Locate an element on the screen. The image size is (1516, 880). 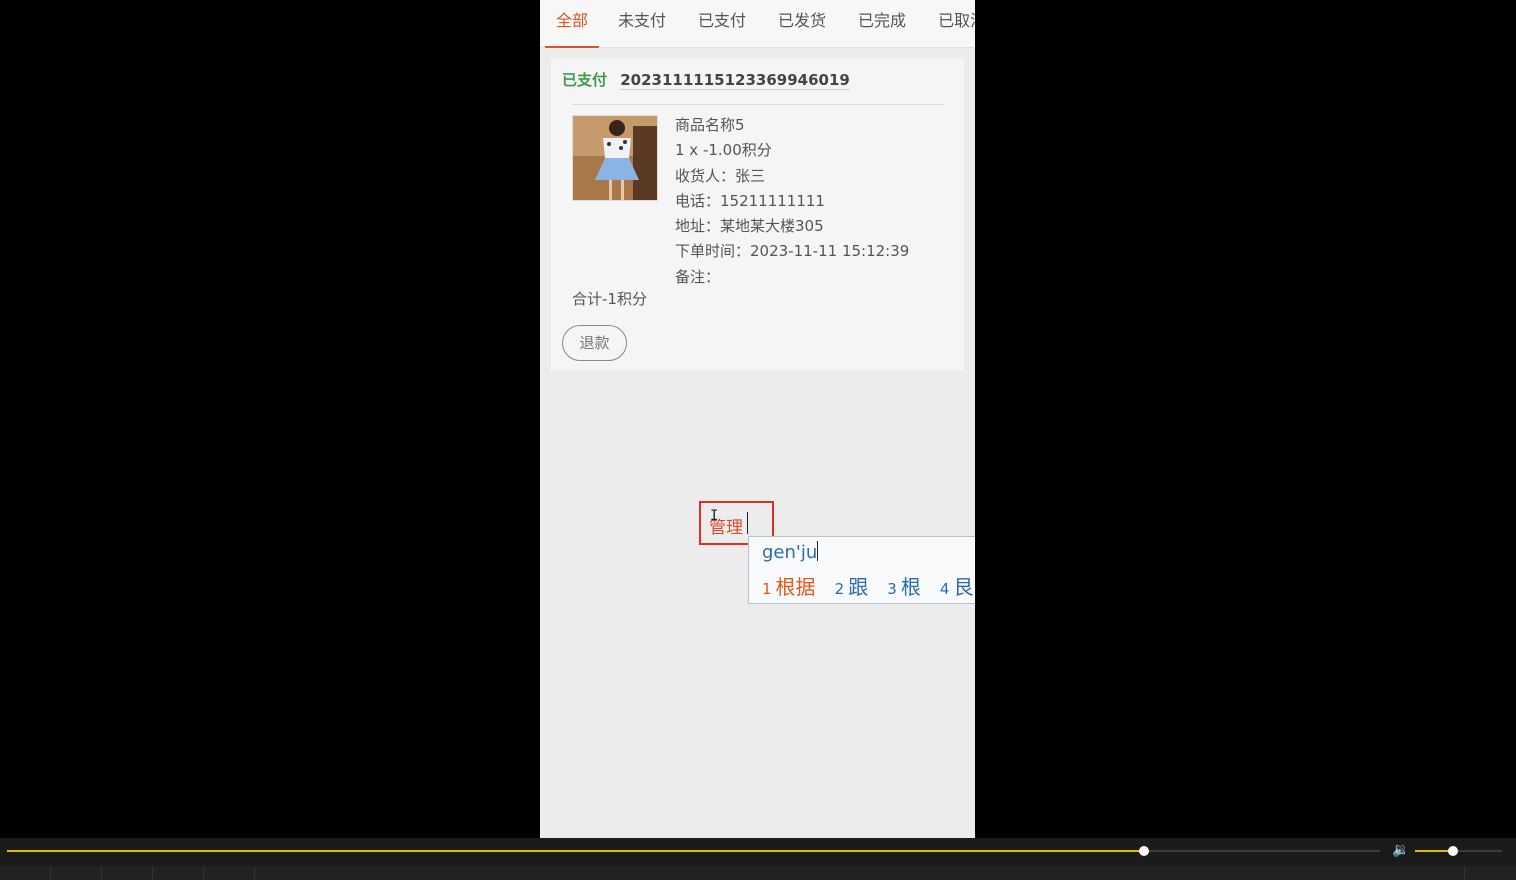
ime-caret is located at coordinates (818, 551).